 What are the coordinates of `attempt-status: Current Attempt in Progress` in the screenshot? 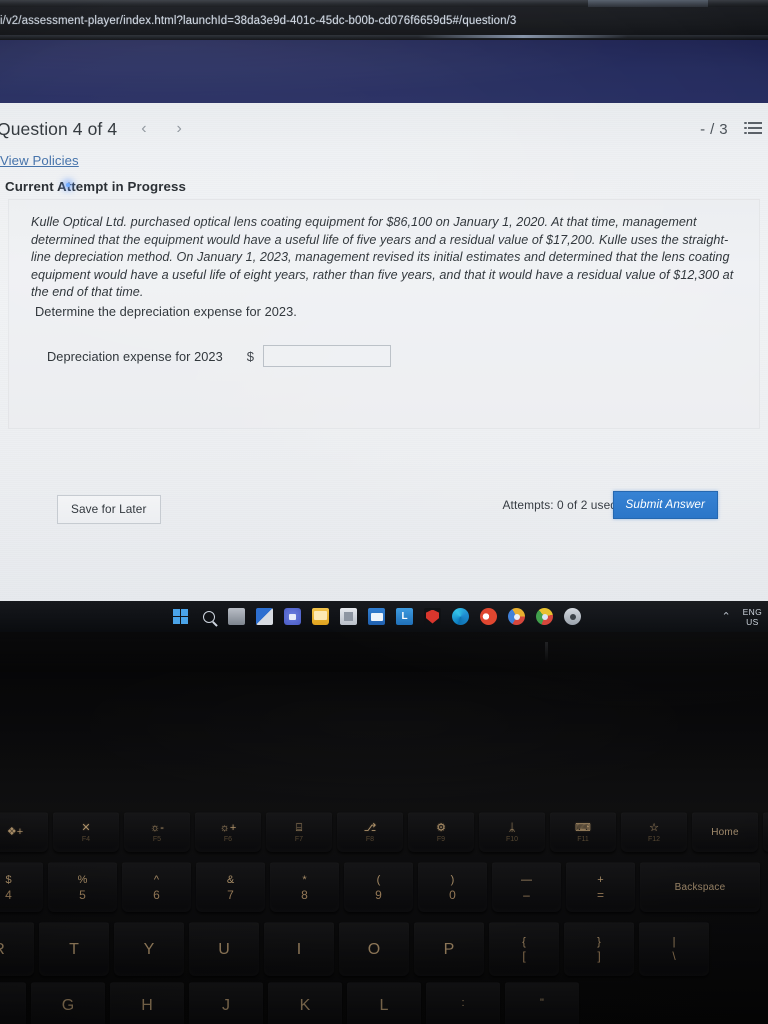 It's located at (95, 186).